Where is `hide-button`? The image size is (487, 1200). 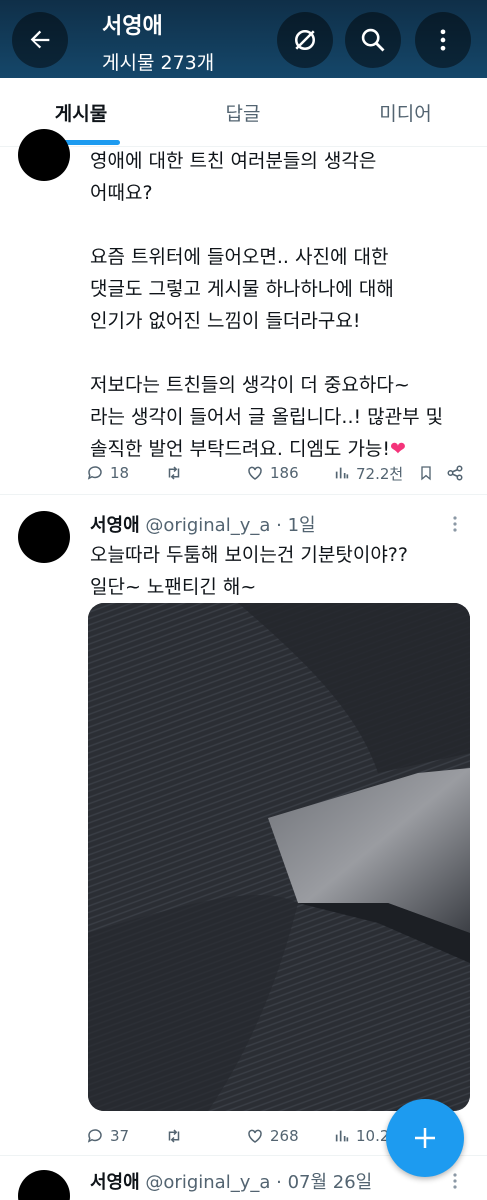
hide-button is located at coordinates (305, 40).